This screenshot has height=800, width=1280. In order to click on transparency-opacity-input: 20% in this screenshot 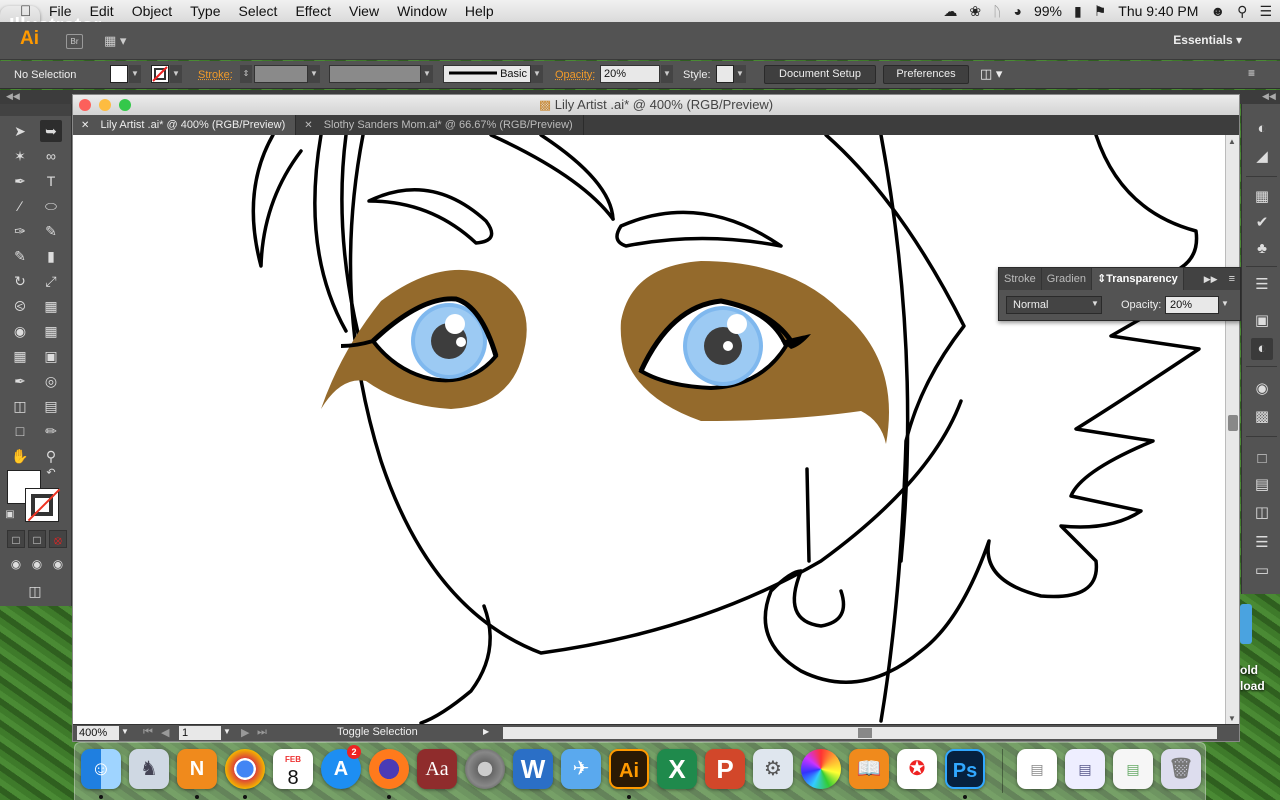, I will do `click(1192, 305)`.